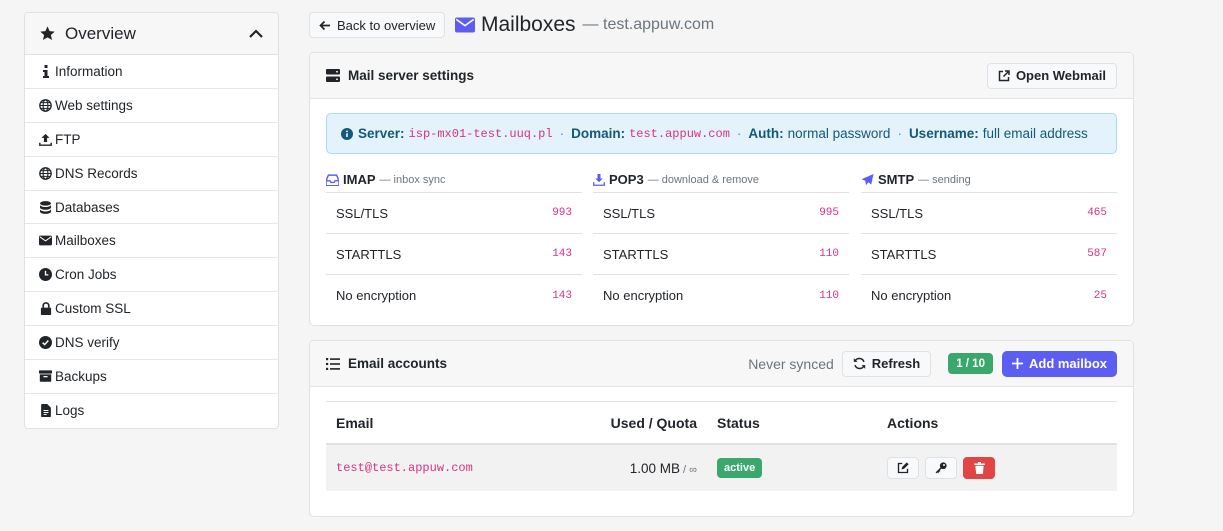  What do you see at coordinates (412, 179) in the screenshot?
I see `imap-desc: — inbox sync` at bounding box center [412, 179].